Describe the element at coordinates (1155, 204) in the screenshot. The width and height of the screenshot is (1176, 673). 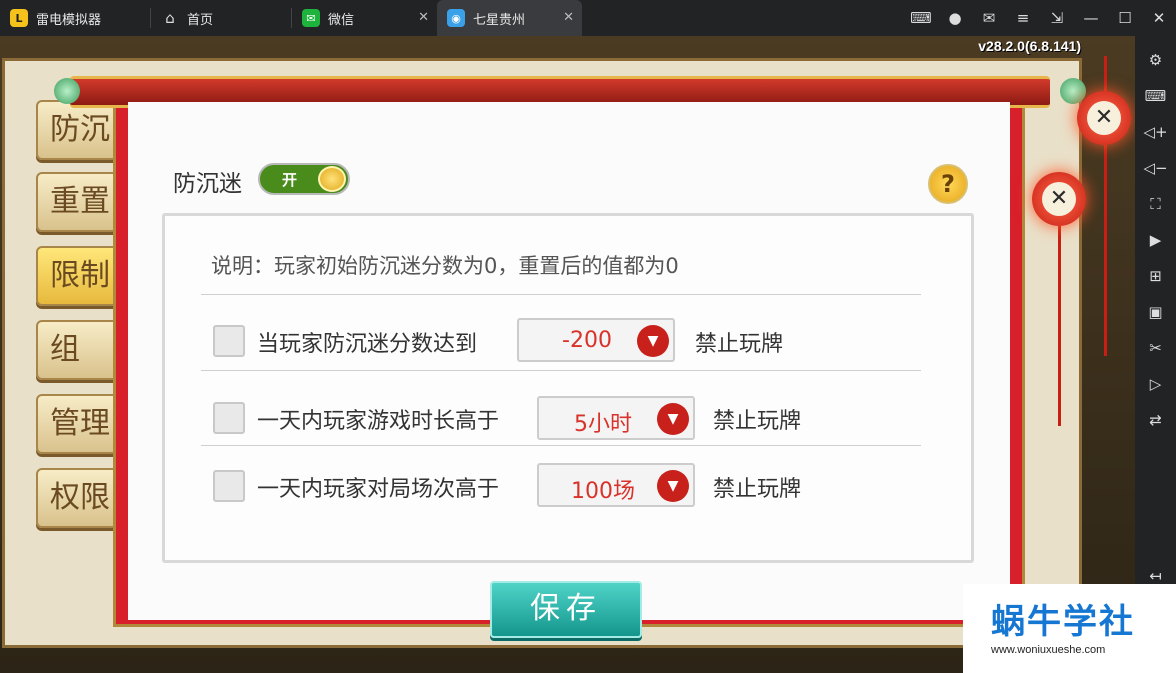
I see `screenshot-icon: ⛶` at that location.